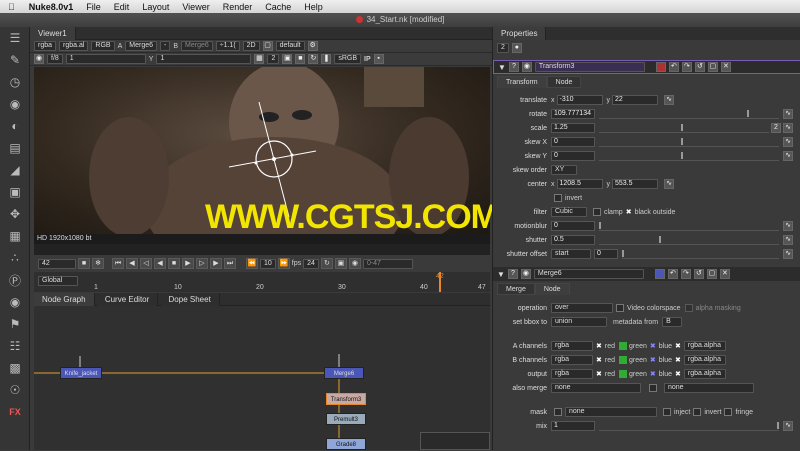 This screenshot has width=800, height=451. I want to click on node-color-icon: ◉, so click(525, 274).